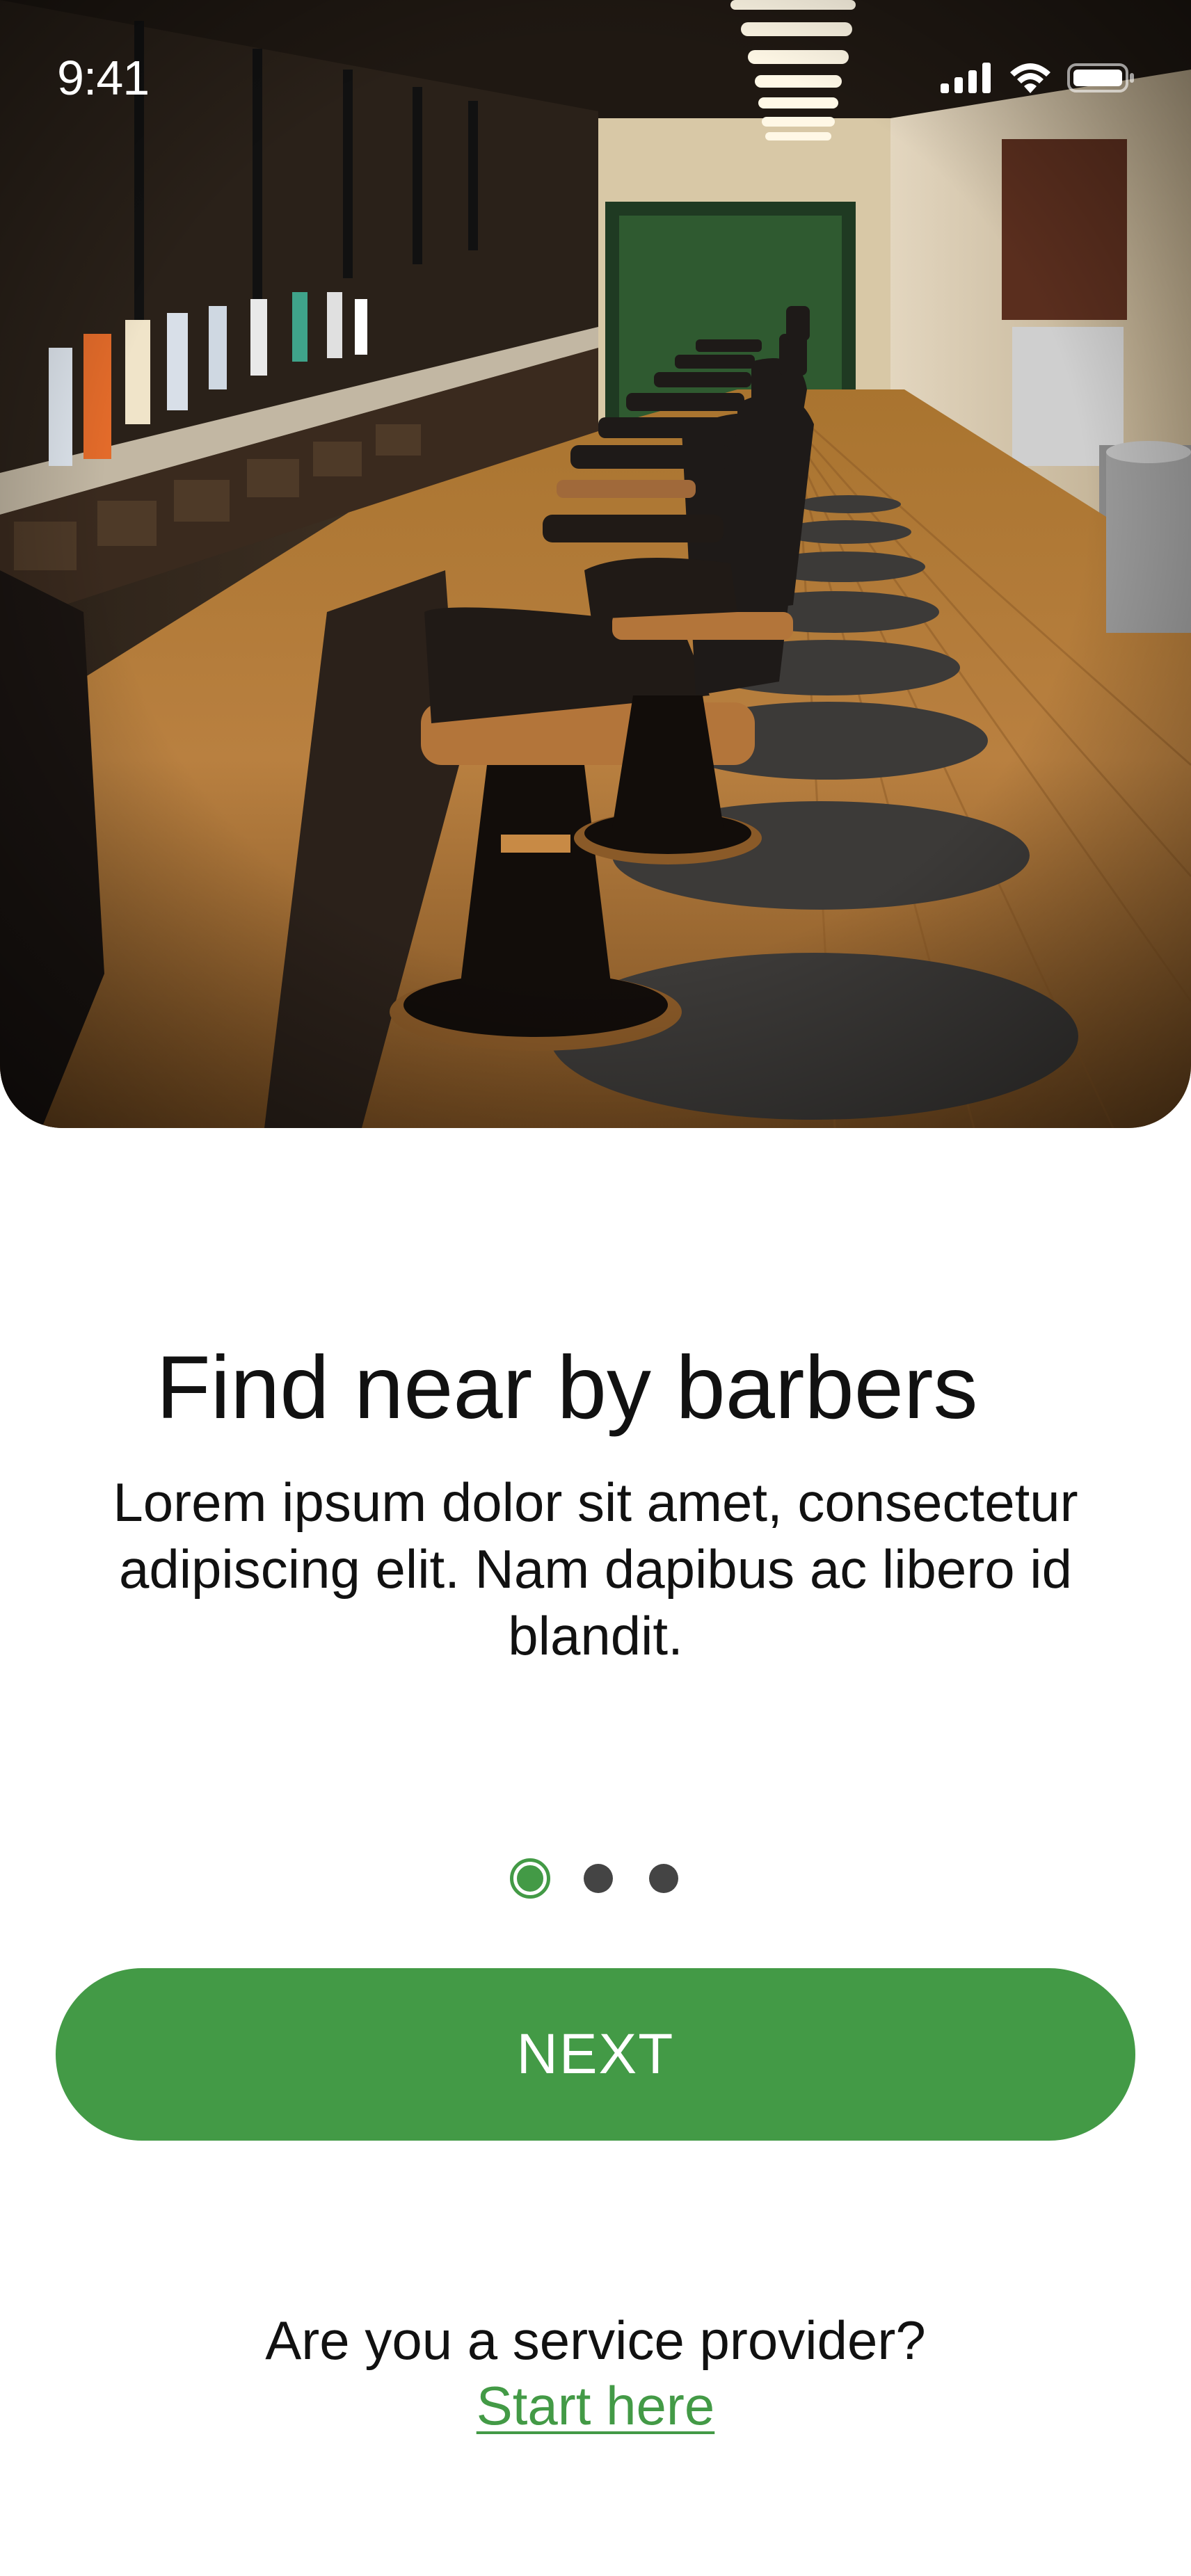  What do you see at coordinates (1030, 79) in the screenshot?
I see `wifi-icon` at bounding box center [1030, 79].